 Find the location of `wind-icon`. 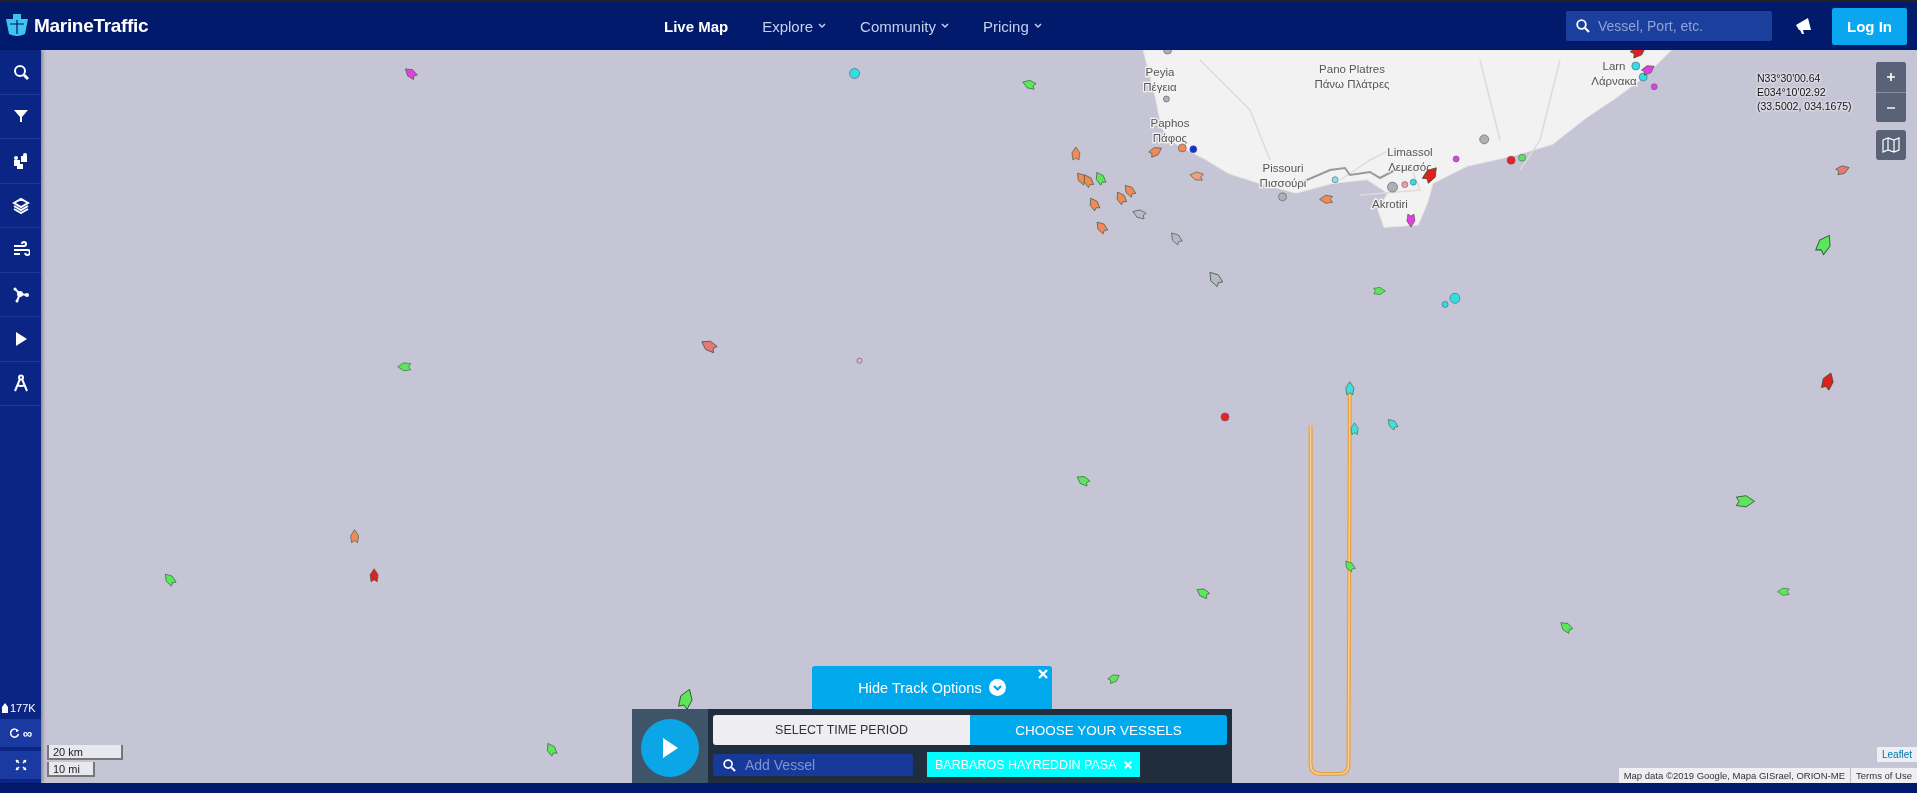

wind-icon is located at coordinates (20, 249).